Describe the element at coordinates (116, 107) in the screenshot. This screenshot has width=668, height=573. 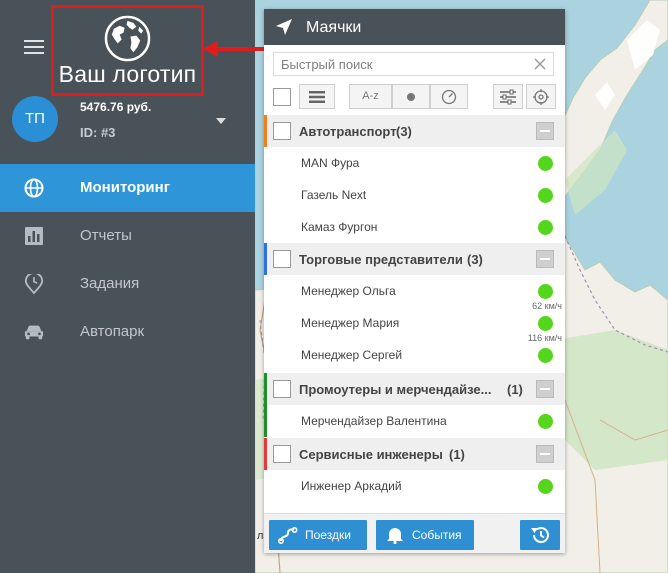
I see `account-balance: 5476.76 руб.` at that location.